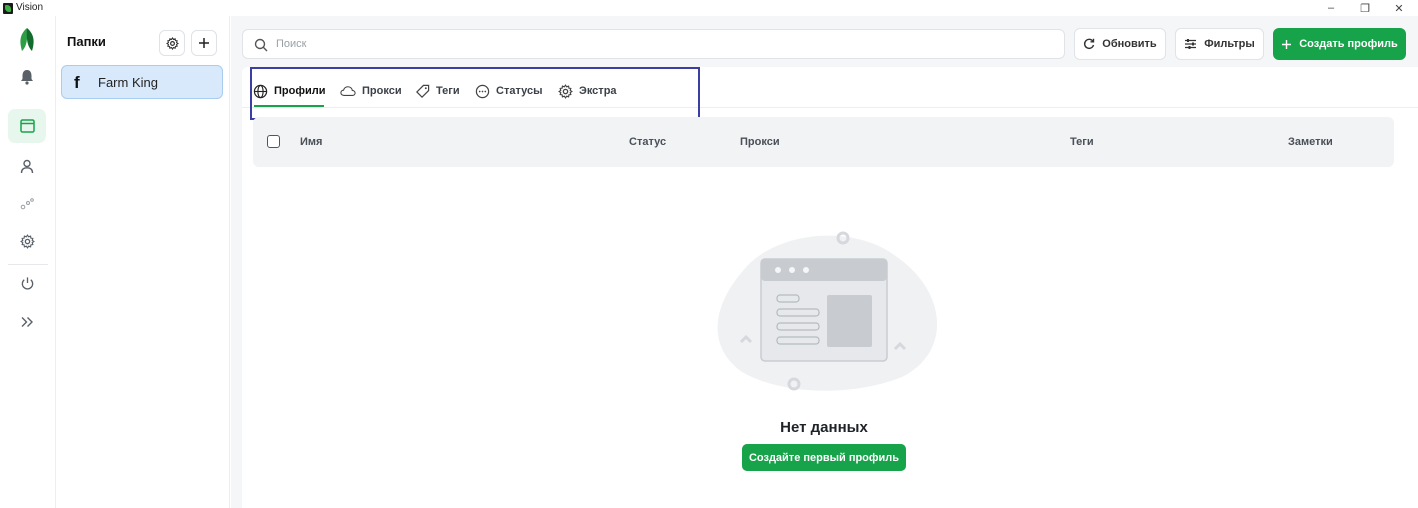 The image size is (1418, 508). What do you see at coordinates (1191, 44) in the screenshot?
I see `sliders-icon` at bounding box center [1191, 44].